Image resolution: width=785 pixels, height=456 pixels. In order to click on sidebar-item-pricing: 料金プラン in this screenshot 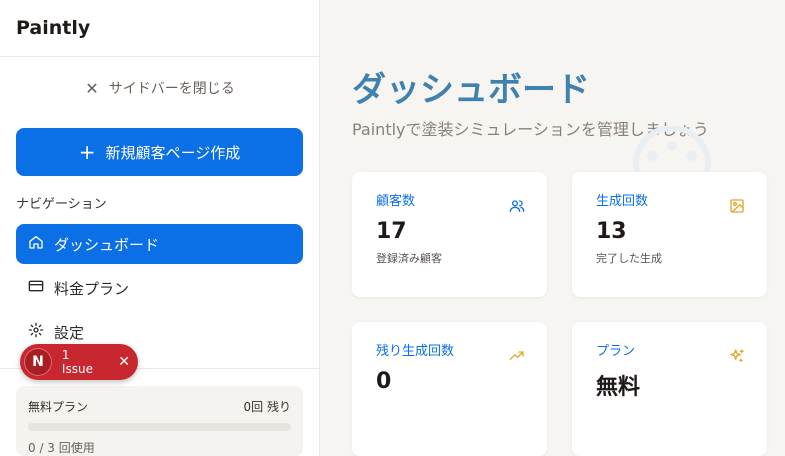, I will do `click(159, 288)`.